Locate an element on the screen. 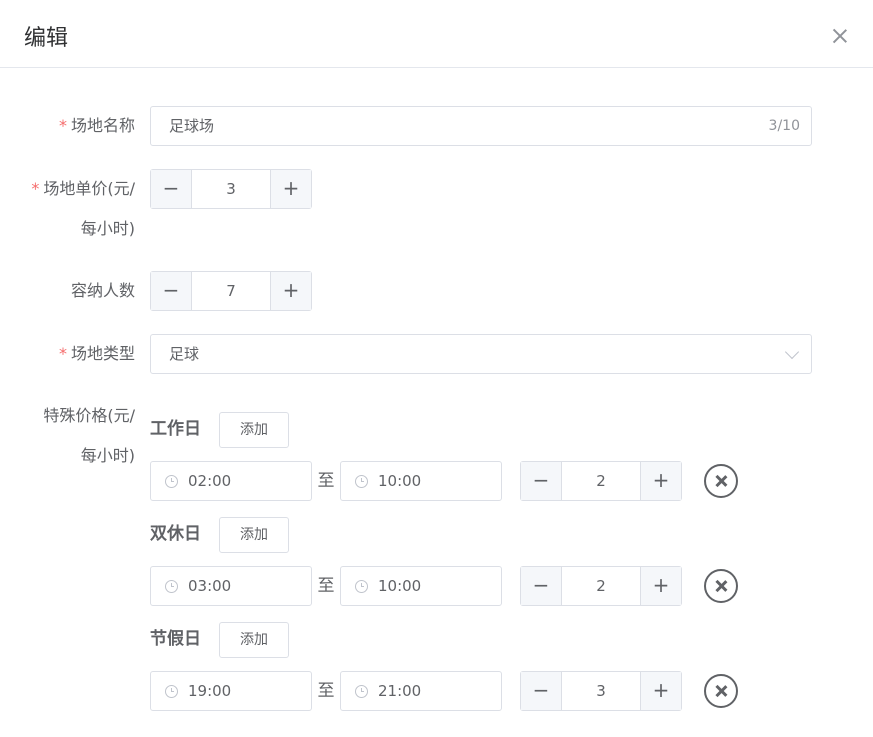  weekend-title: 双休日 is located at coordinates (175, 534).